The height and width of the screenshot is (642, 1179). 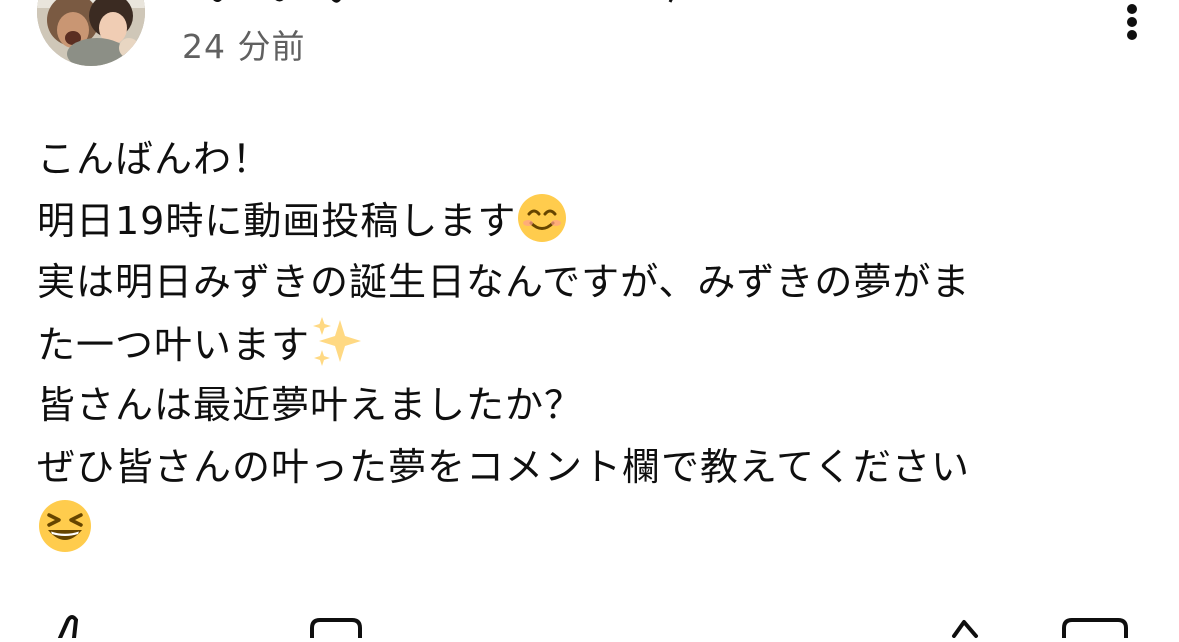 I want to click on avatar, so click(x=91, y=33).